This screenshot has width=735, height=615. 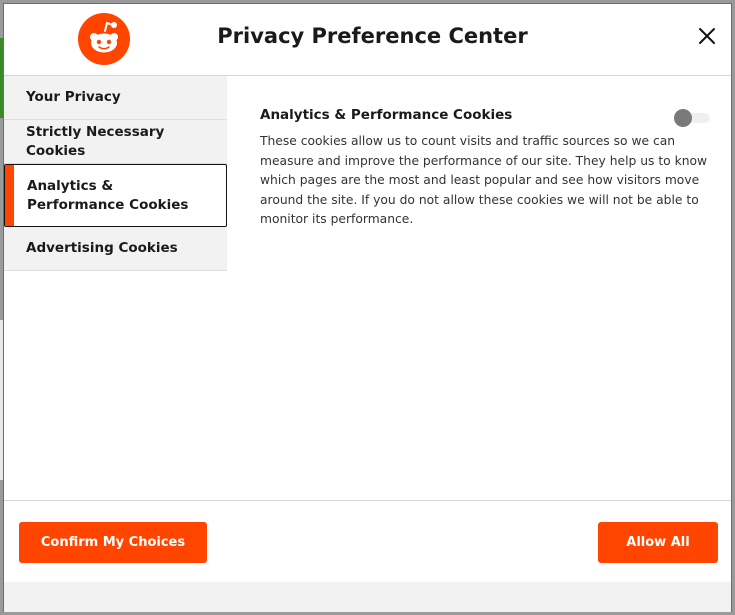 What do you see at coordinates (367, 597) in the screenshot?
I see `footer-strip` at bounding box center [367, 597].